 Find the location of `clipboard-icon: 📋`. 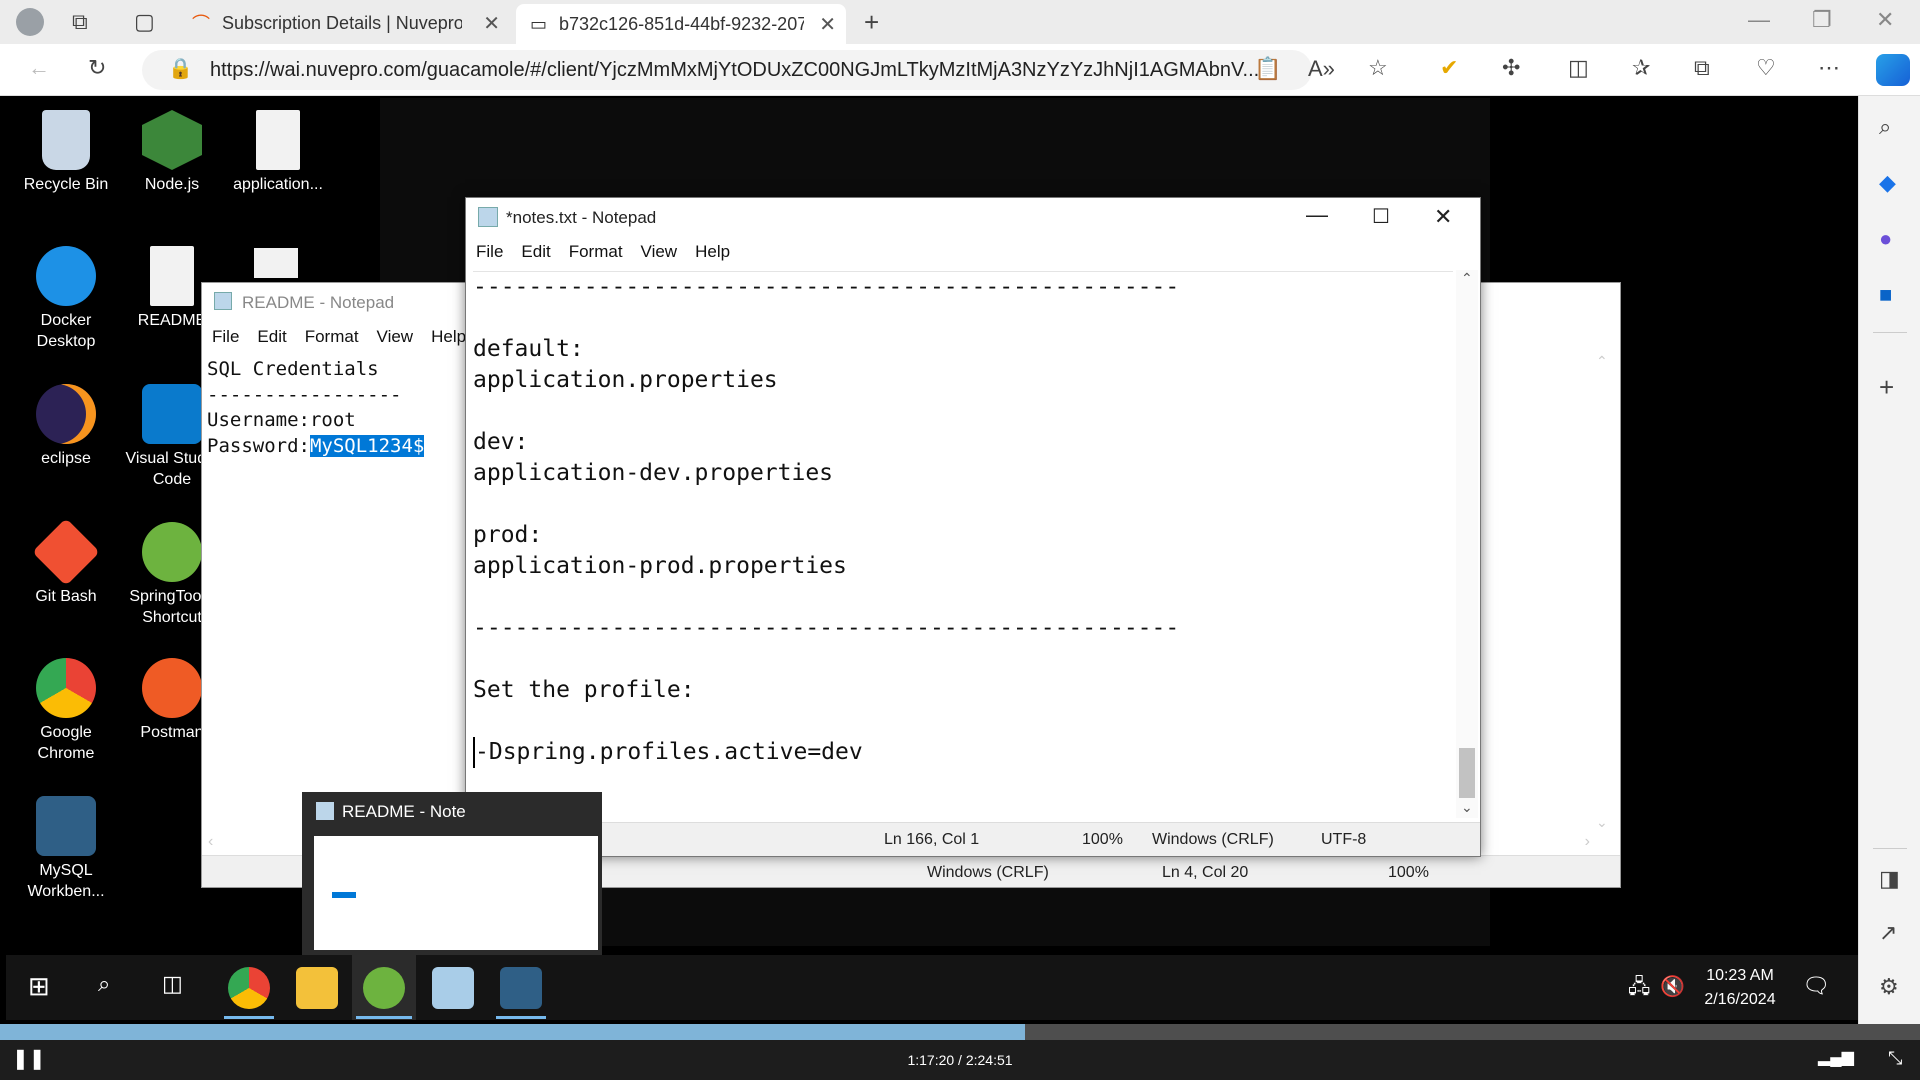

clipboard-icon: 📋 is located at coordinates (1267, 69).